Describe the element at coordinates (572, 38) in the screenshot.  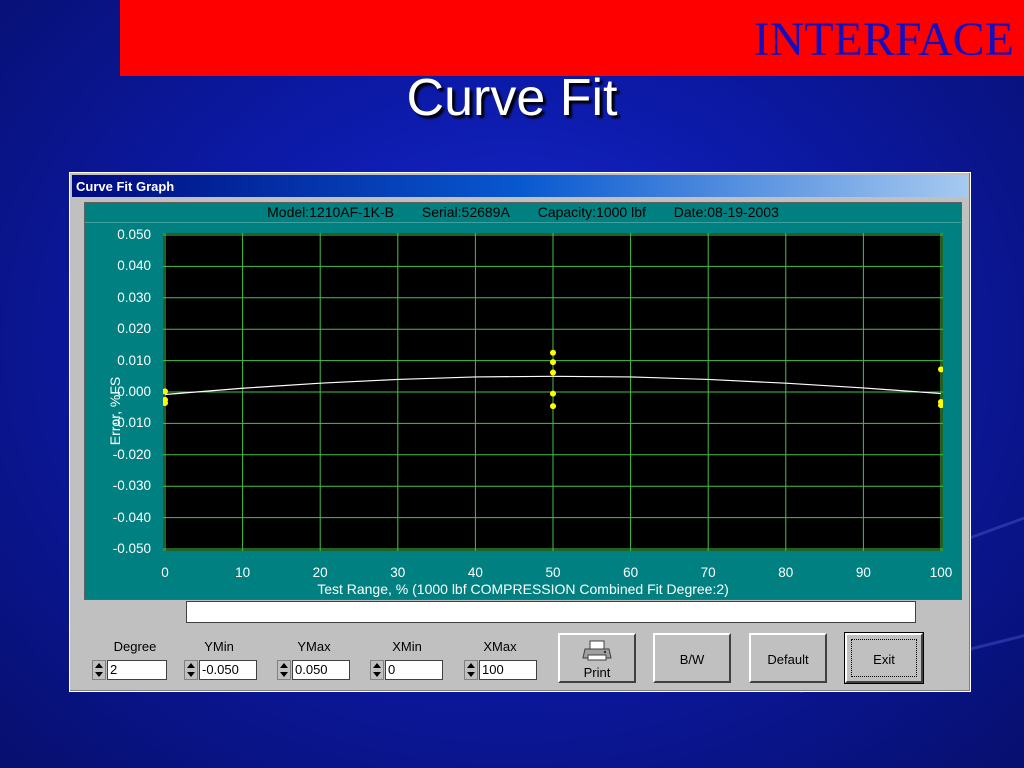
I see `brand-banner: INTERFACE` at that location.